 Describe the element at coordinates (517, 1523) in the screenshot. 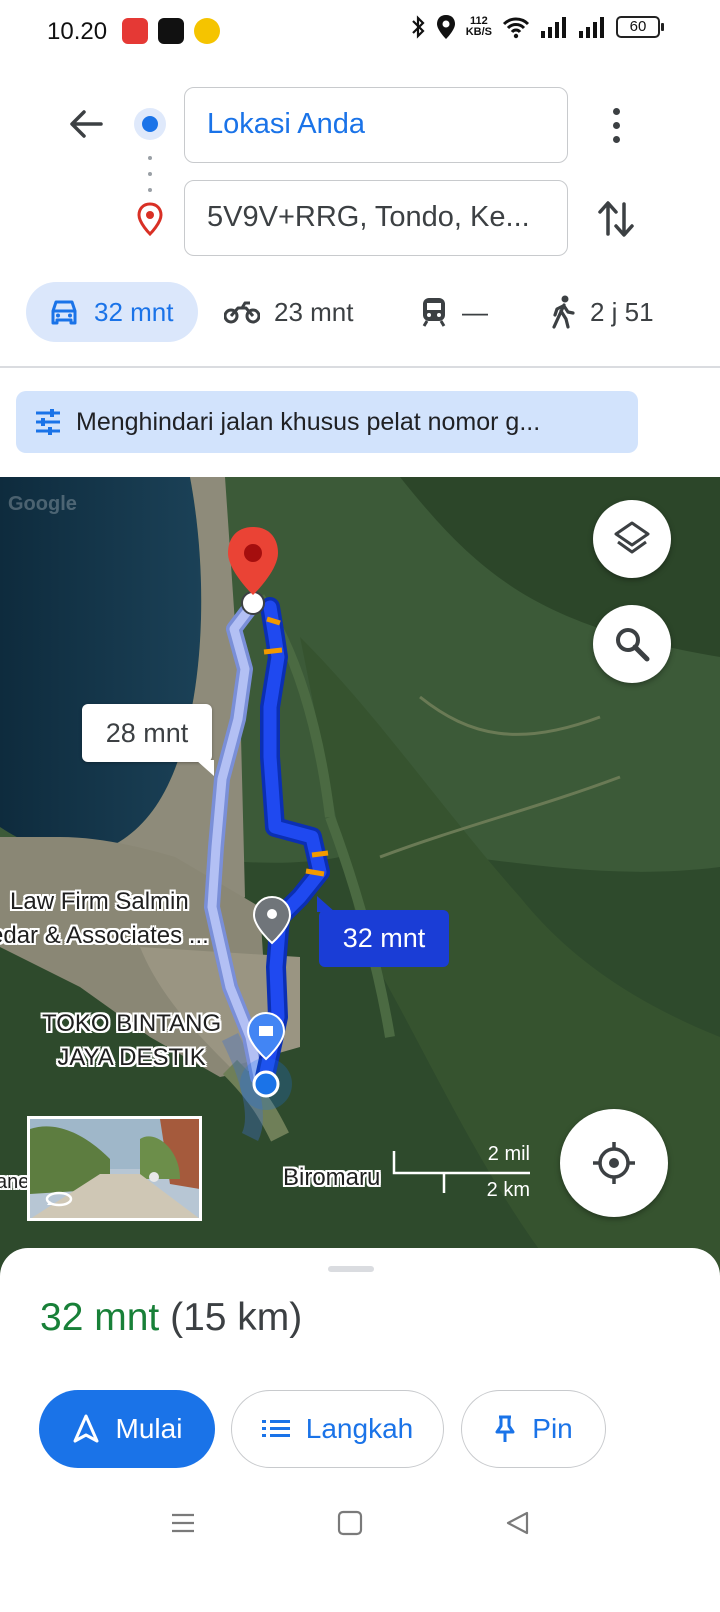

I see `back-nav-icon` at that location.